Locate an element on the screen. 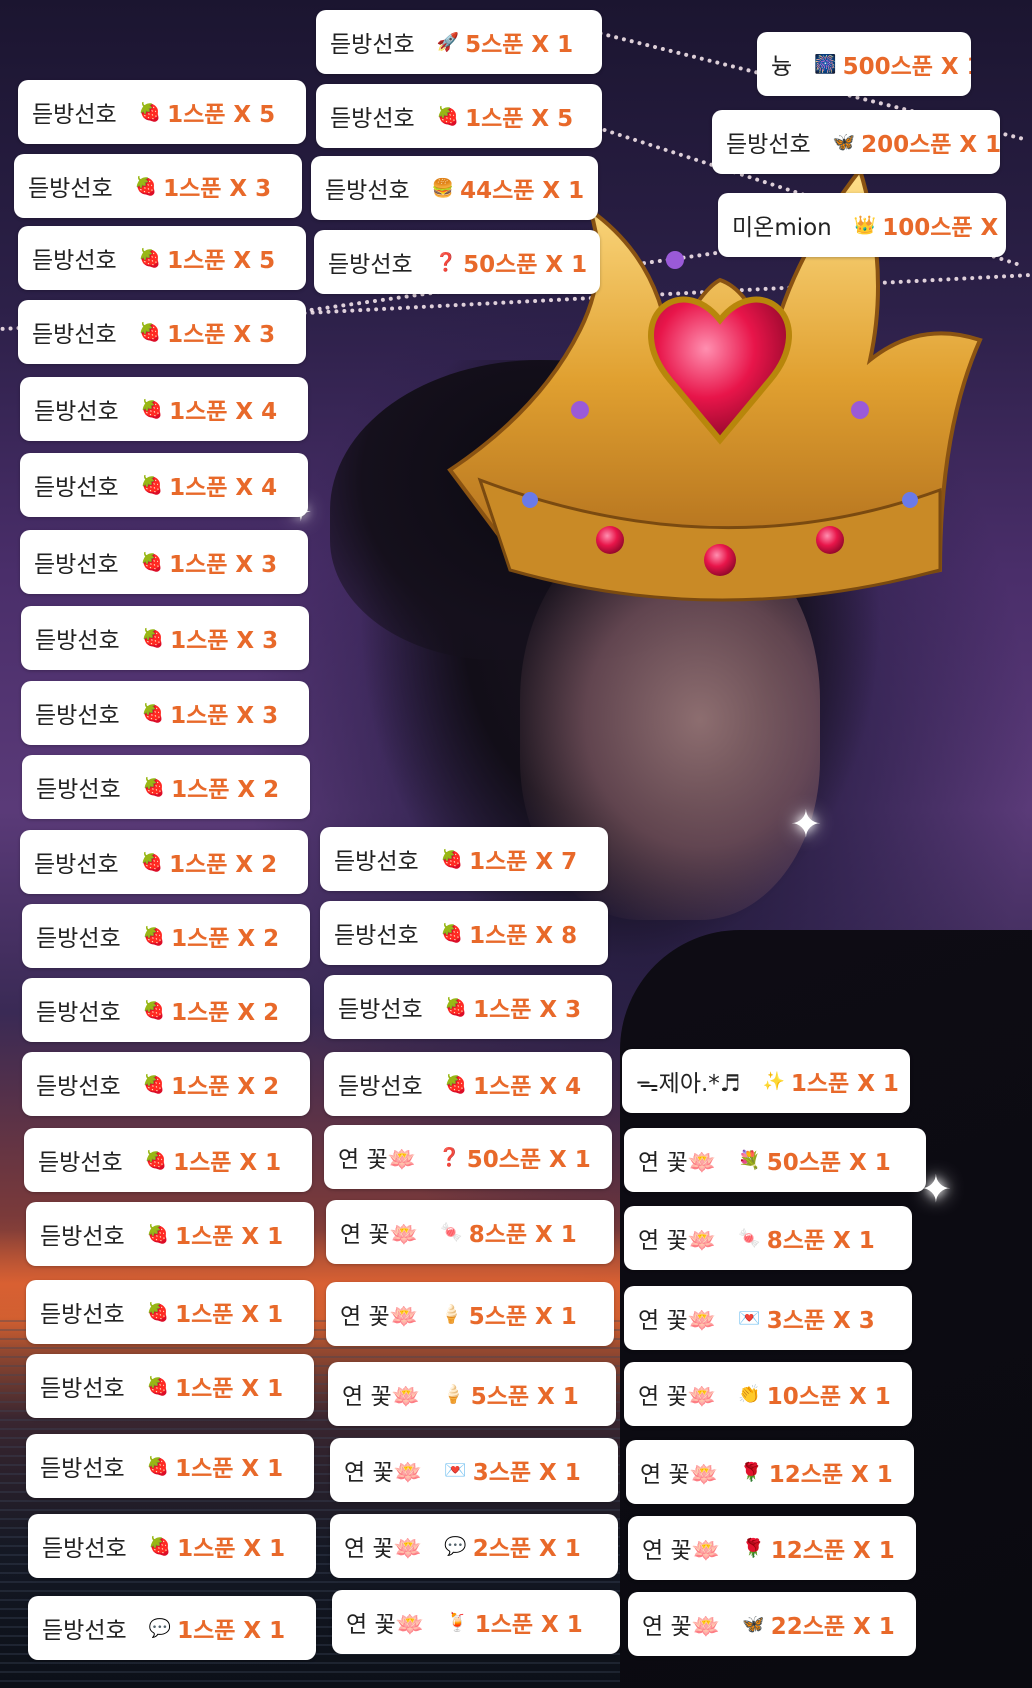  gift-message: 듣방선호 🦋 200스푼 X 1 is located at coordinates (856, 142).